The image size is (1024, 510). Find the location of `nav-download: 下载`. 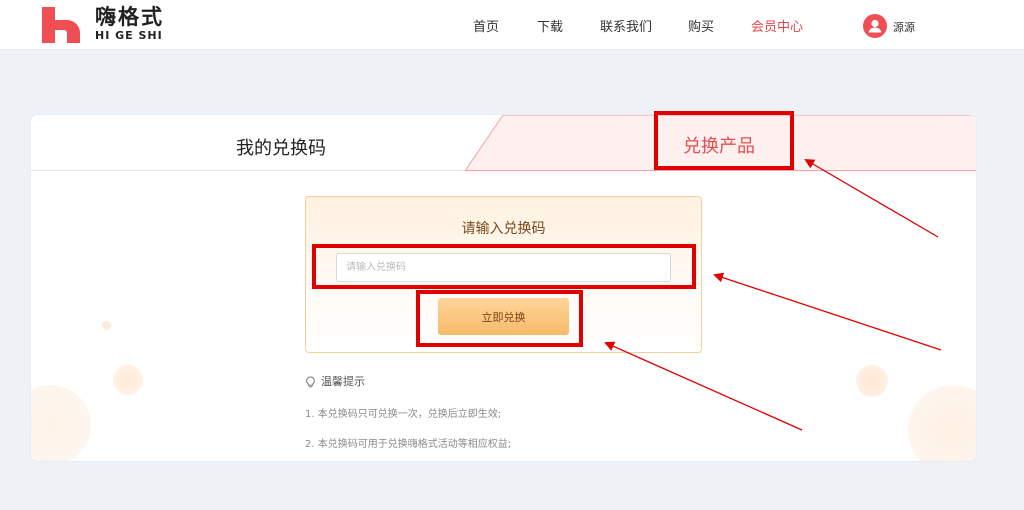

nav-download: 下载 is located at coordinates (550, 25).